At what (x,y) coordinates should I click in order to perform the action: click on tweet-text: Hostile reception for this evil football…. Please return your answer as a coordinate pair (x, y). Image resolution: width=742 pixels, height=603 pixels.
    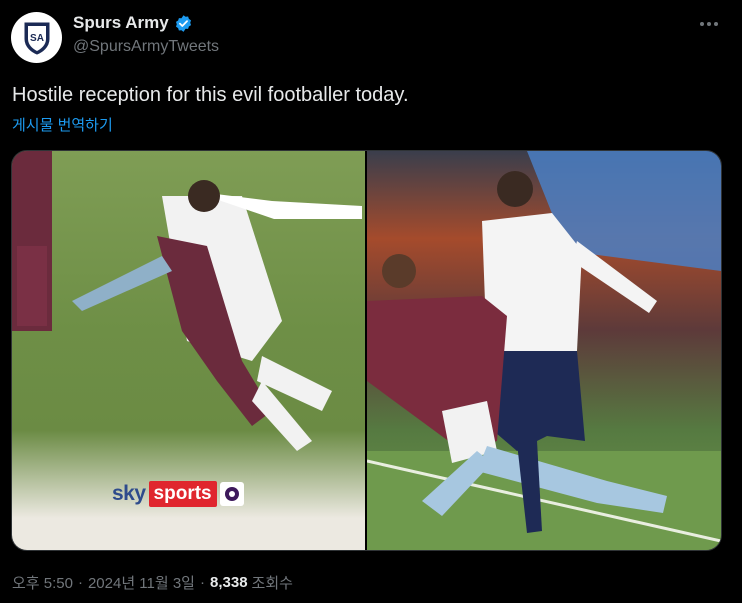
    Looking at the image, I should click on (210, 95).